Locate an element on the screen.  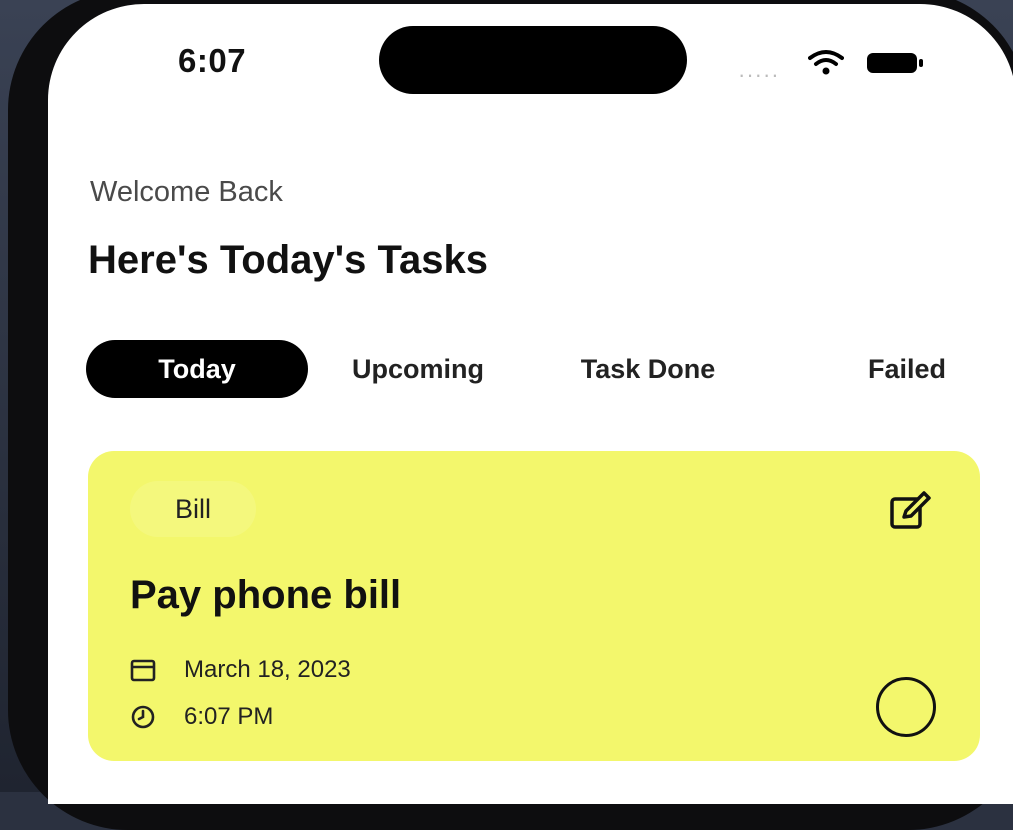
task-time-row: 6:07 PM is located at coordinates (201, 717).